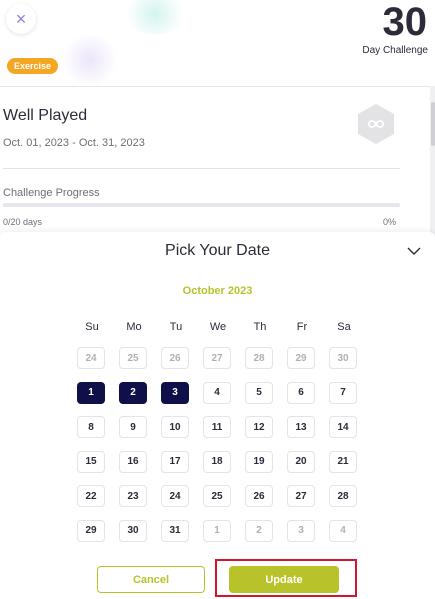 The height and width of the screenshot is (599, 435). I want to click on challenge-hero: × Exercise 30 Day Challenge, so click(217, 43).